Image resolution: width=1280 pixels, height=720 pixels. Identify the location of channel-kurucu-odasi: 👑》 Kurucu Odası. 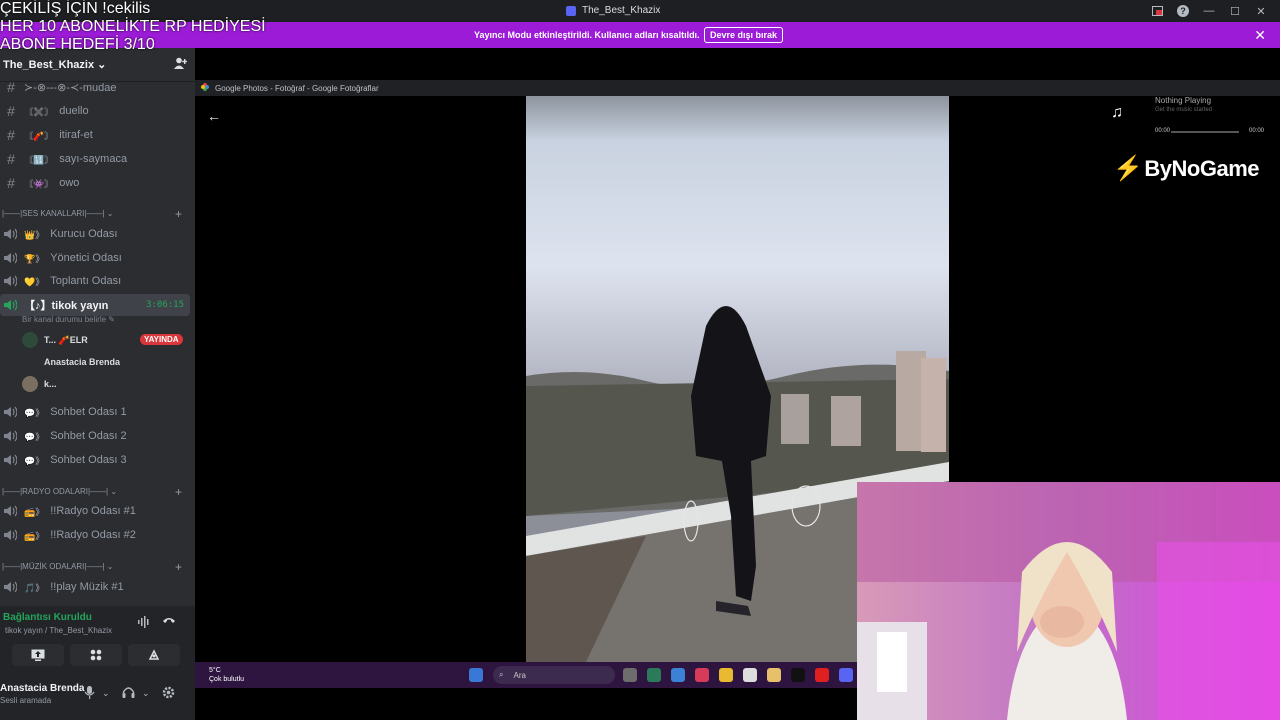
(95, 234).